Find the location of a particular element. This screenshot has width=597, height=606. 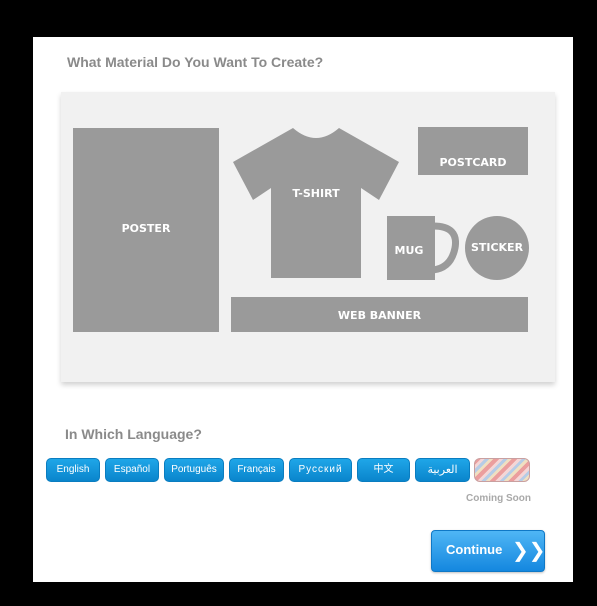

poster-option: POSTER is located at coordinates (146, 230).